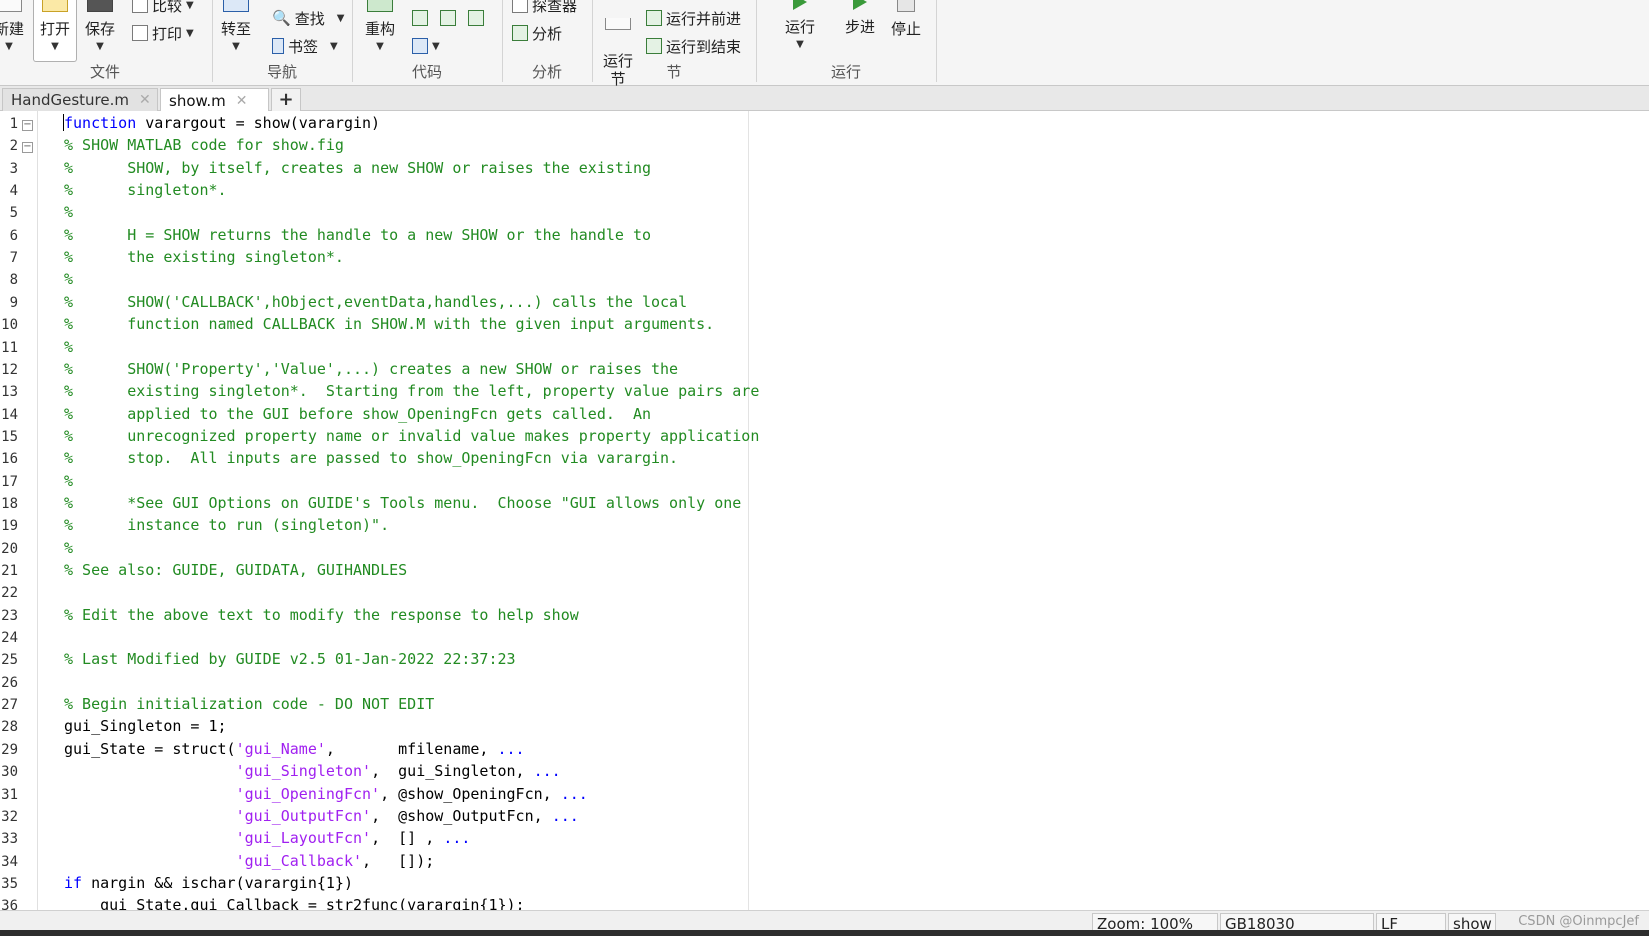 Image resolution: width=1649 pixels, height=936 pixels. I want to click on function-dropdown-icon: ▼, so click(436, 46).